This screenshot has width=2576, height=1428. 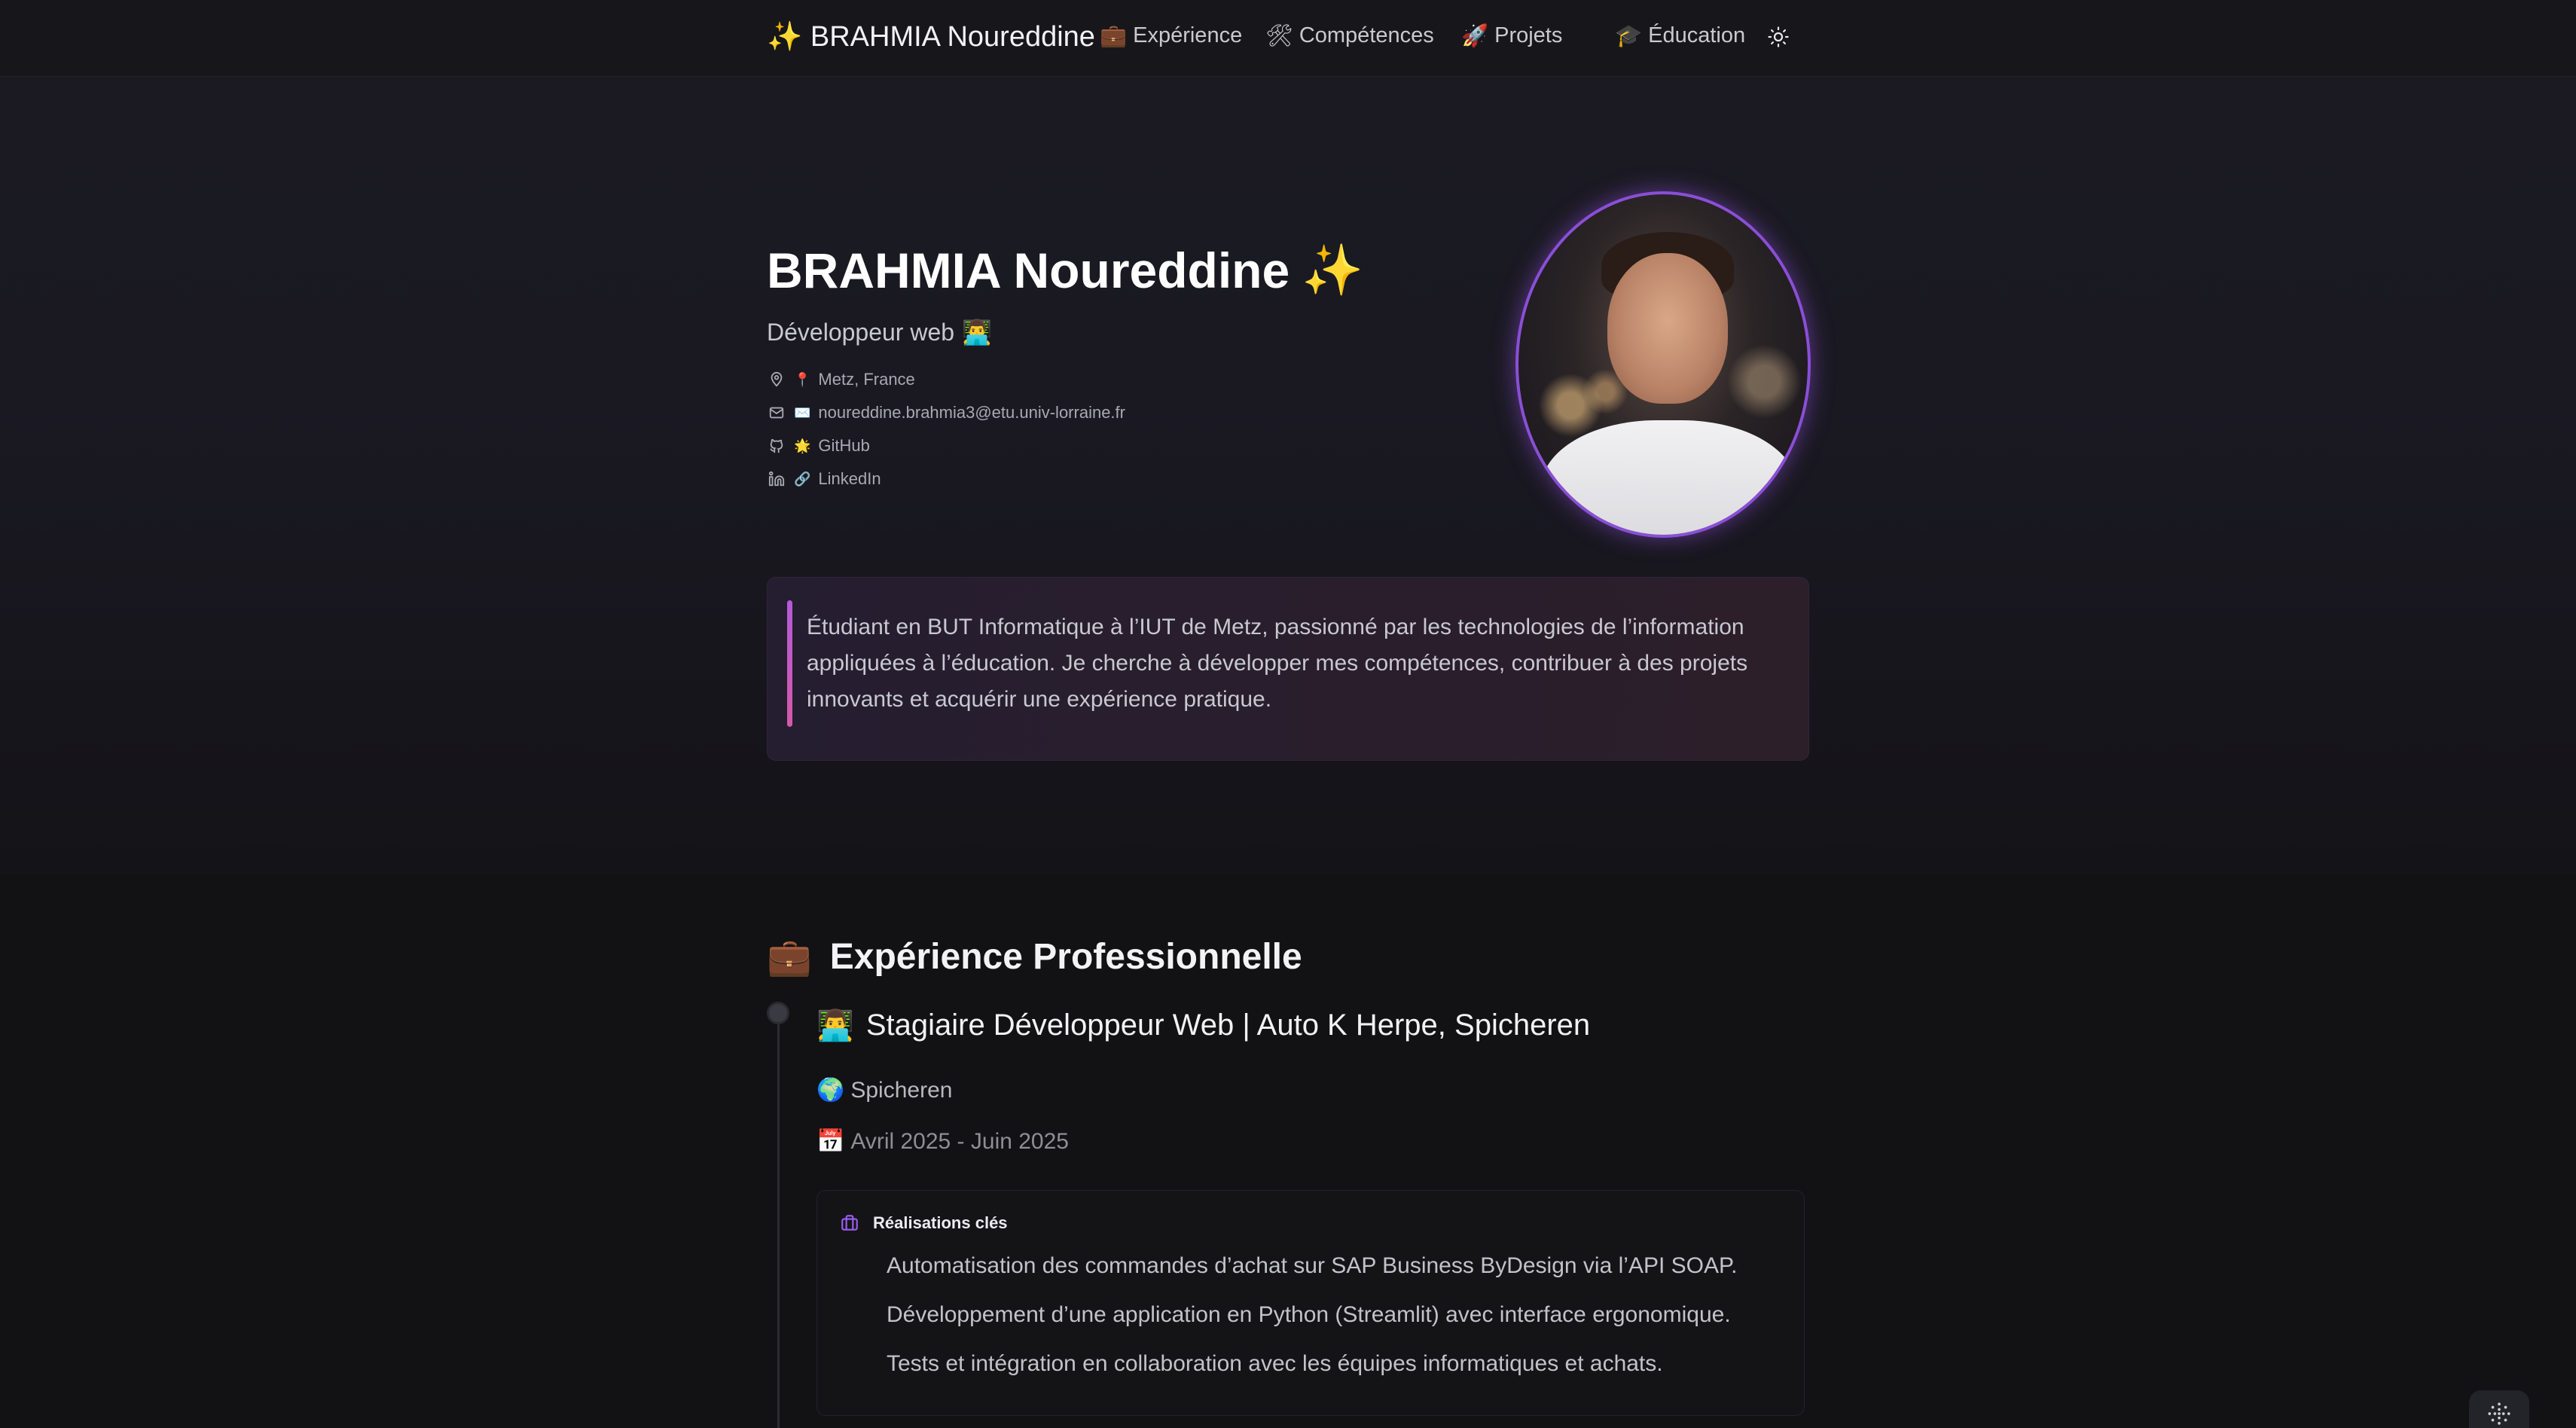 I want to click on achievements-header: Réalisations clés, so click(x=924, y=1223).